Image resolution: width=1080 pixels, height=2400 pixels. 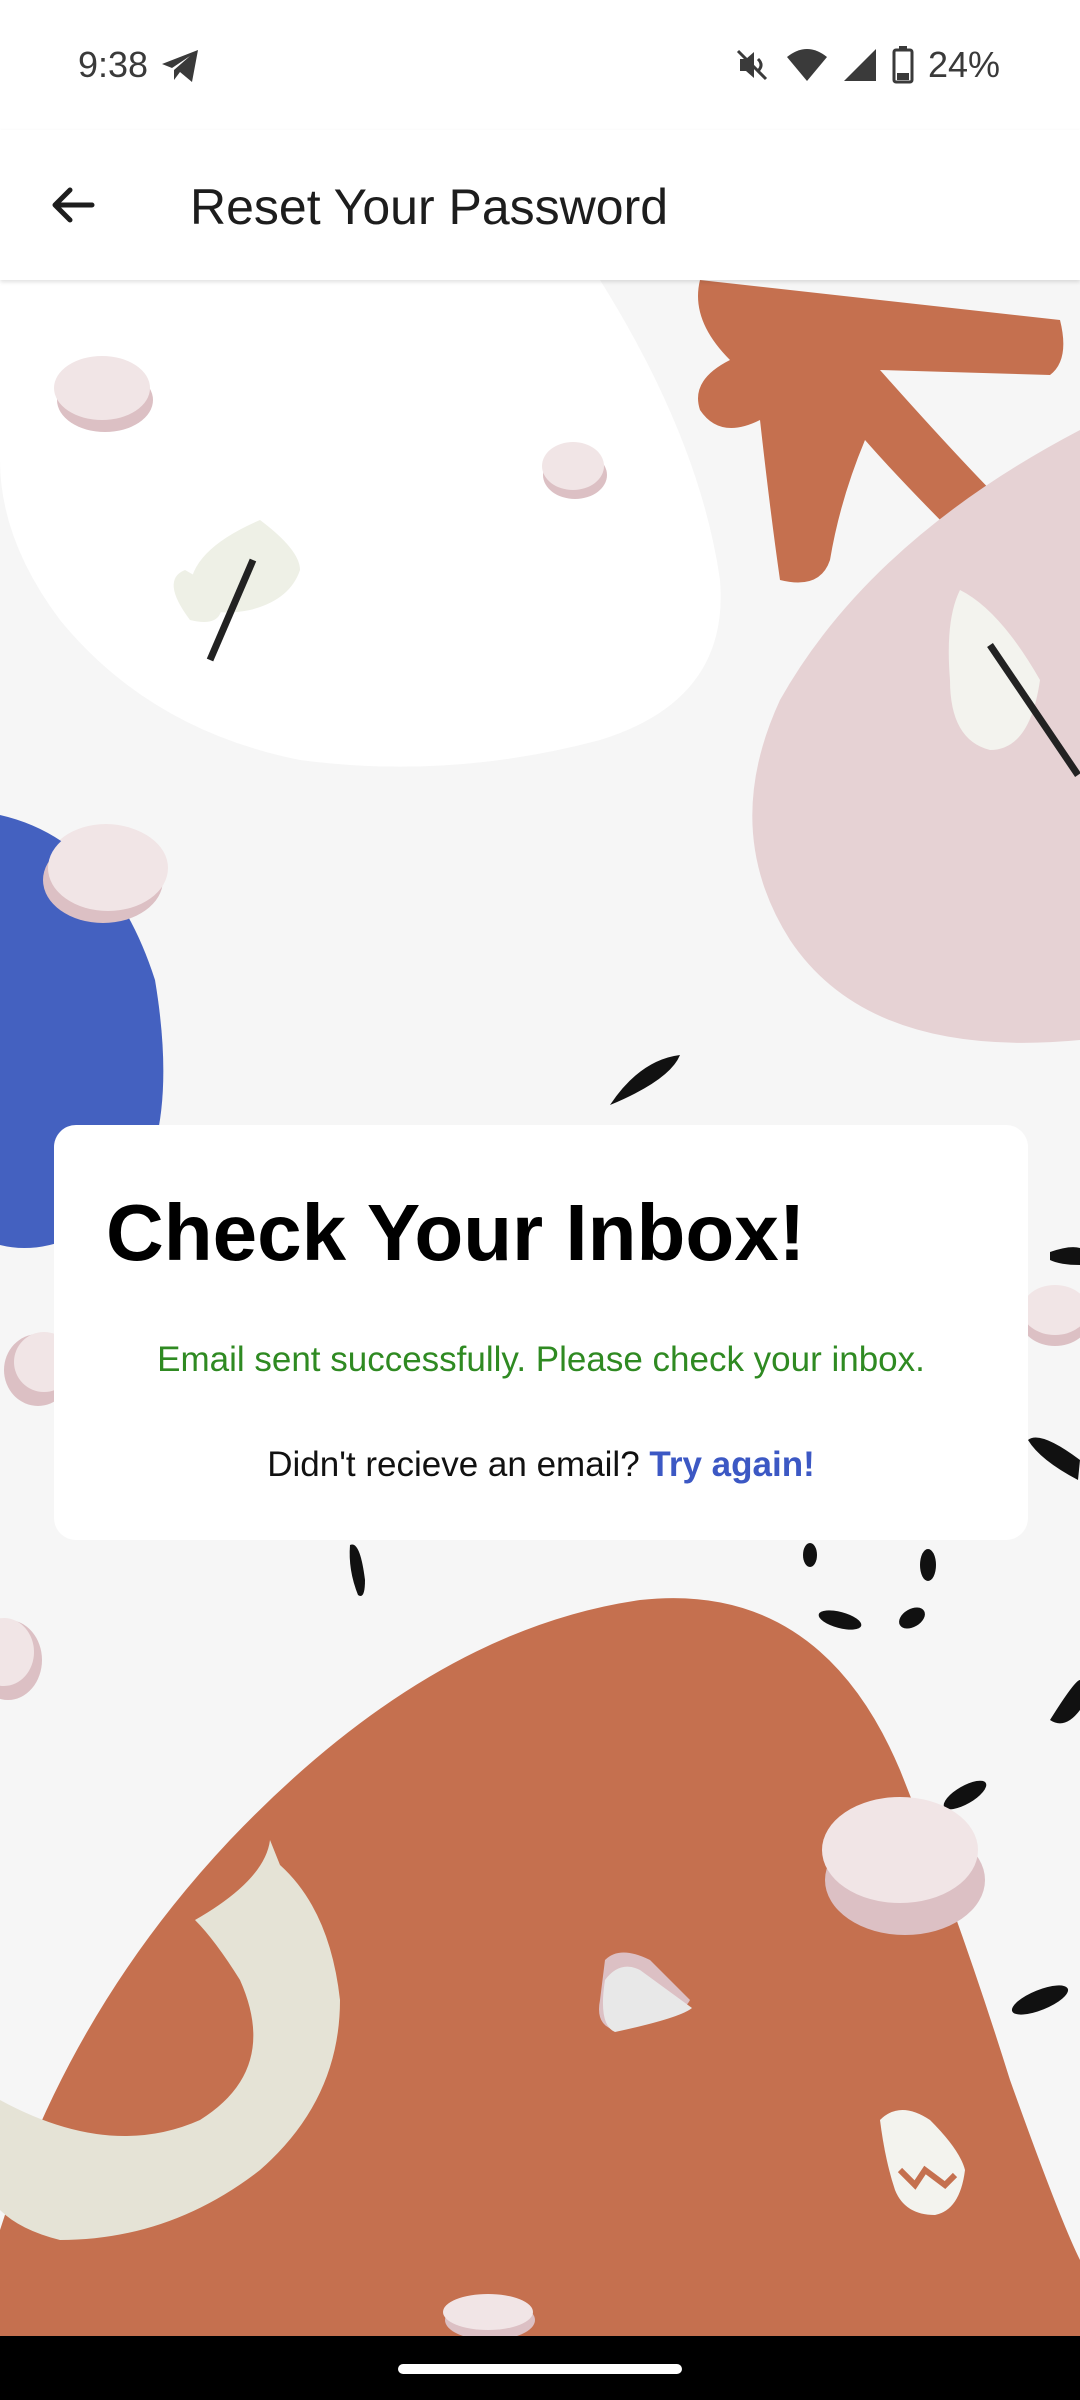 I want to click on signal-icon, so click(x=859, y=65).